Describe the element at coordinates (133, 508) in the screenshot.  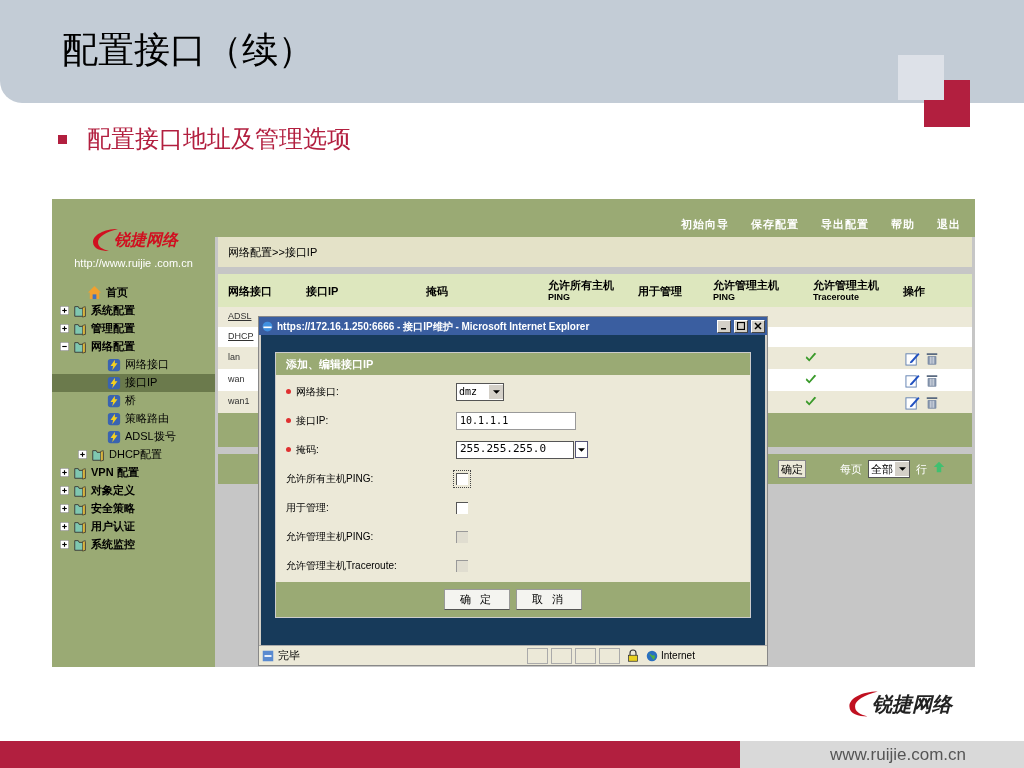
I see `tree-item: 安全策略` at that location.